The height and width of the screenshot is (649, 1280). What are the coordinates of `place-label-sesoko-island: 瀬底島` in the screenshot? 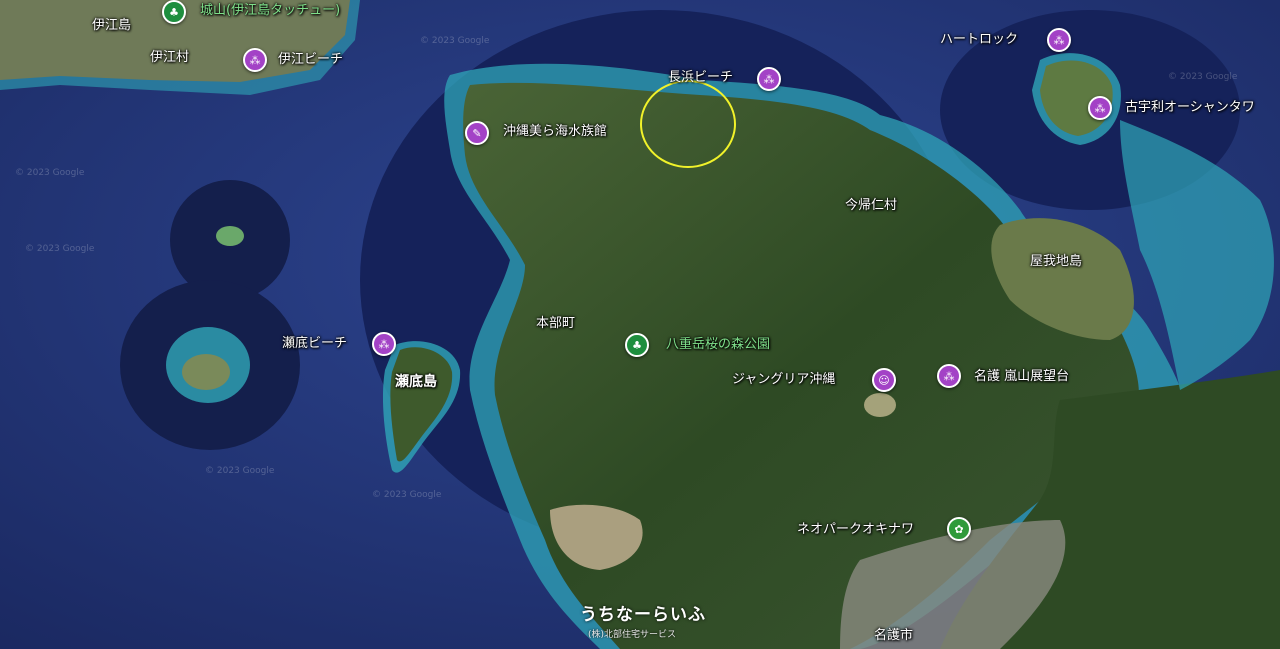 It's located at (416, 382).